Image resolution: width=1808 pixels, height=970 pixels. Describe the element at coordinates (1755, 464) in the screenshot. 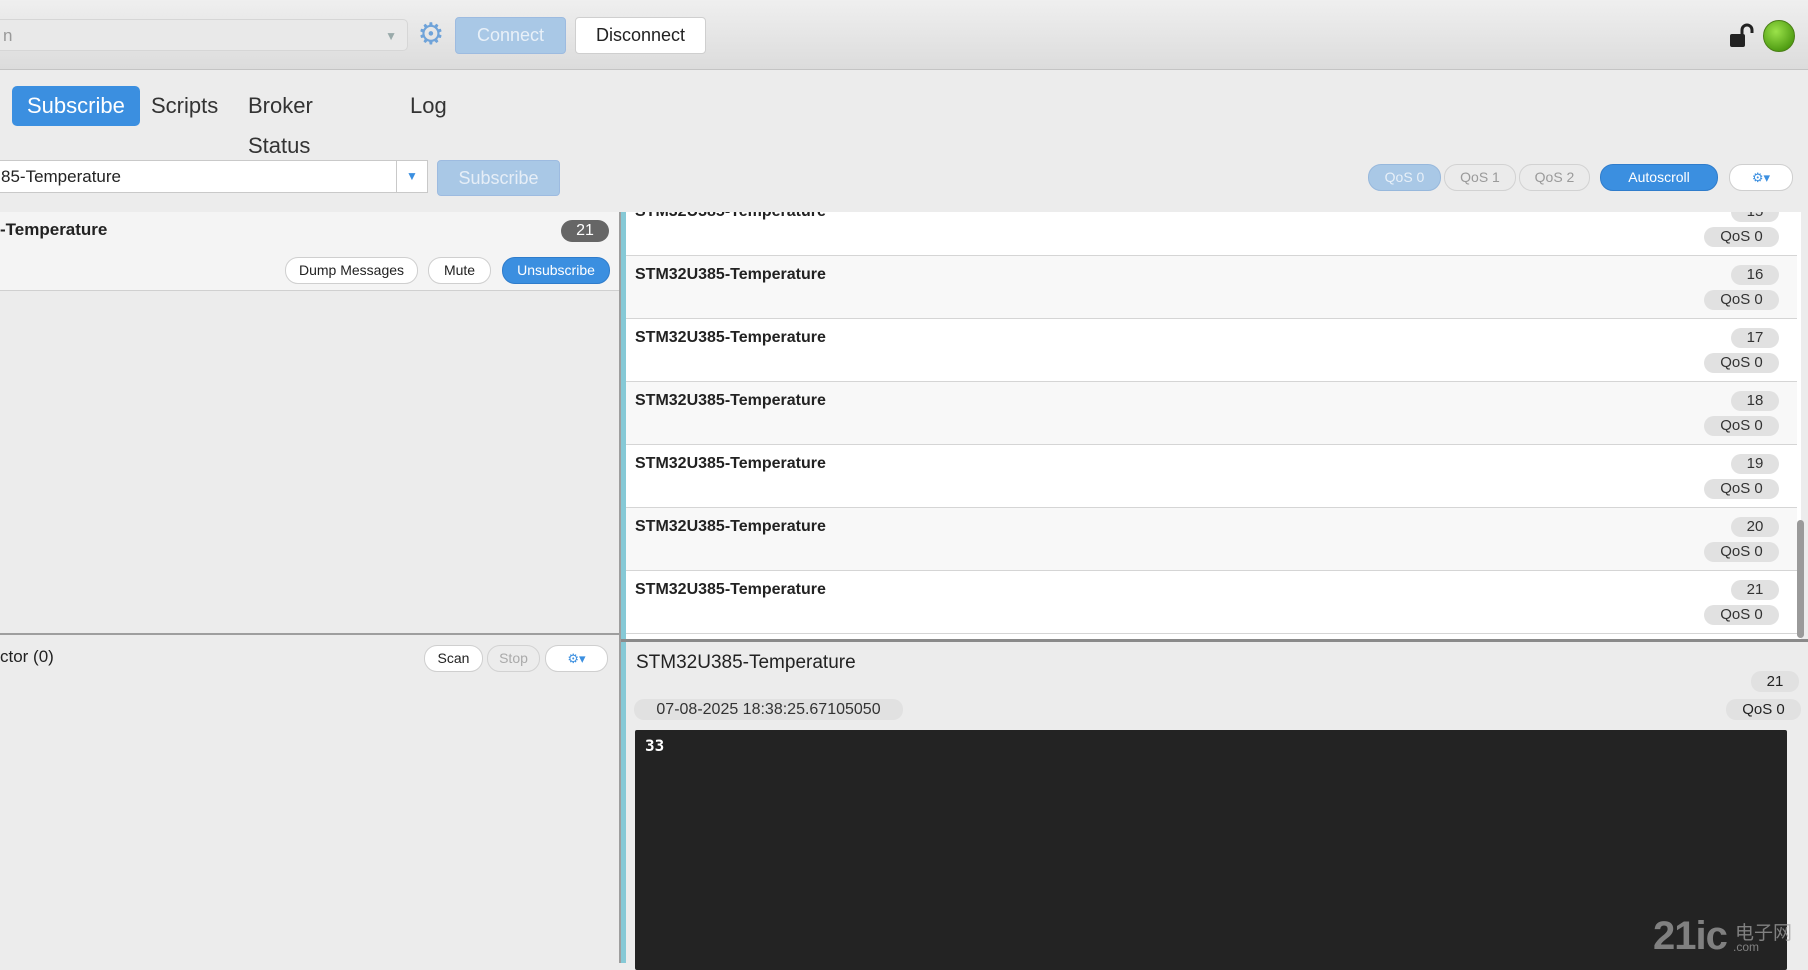

I see `message-number: 19` at that location.